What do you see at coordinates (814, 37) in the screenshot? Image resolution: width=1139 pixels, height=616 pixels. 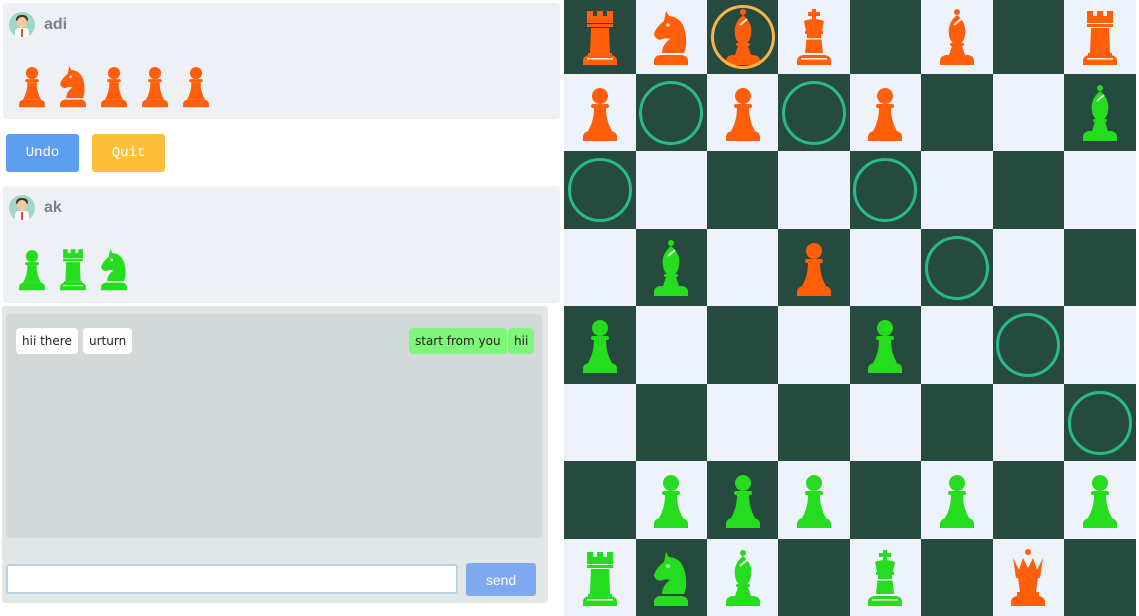 I see `board-square-d8` at bounding box center [814, 37].